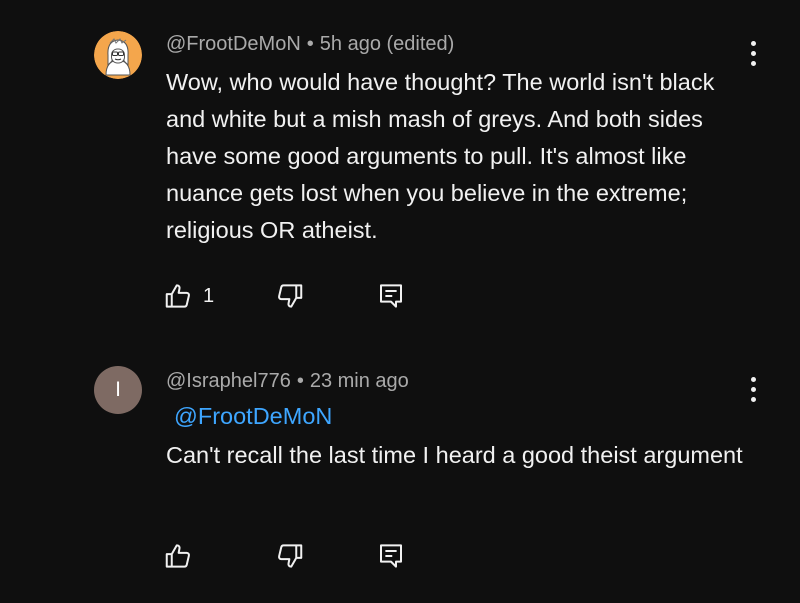 The height and width of the screenshot is (603, 800). What do you see at coordinates (753, 389) in the screenshot?
I see `comment-menu-button` at bounding box center [753, 389].